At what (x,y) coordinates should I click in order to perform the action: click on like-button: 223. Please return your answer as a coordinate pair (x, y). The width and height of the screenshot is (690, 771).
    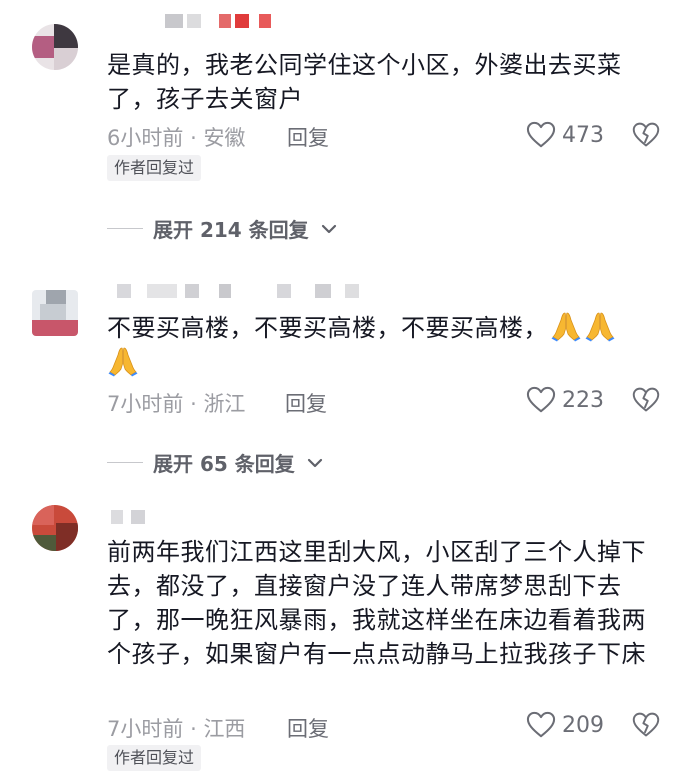
    Looking at the image, I should click on (565, 400).